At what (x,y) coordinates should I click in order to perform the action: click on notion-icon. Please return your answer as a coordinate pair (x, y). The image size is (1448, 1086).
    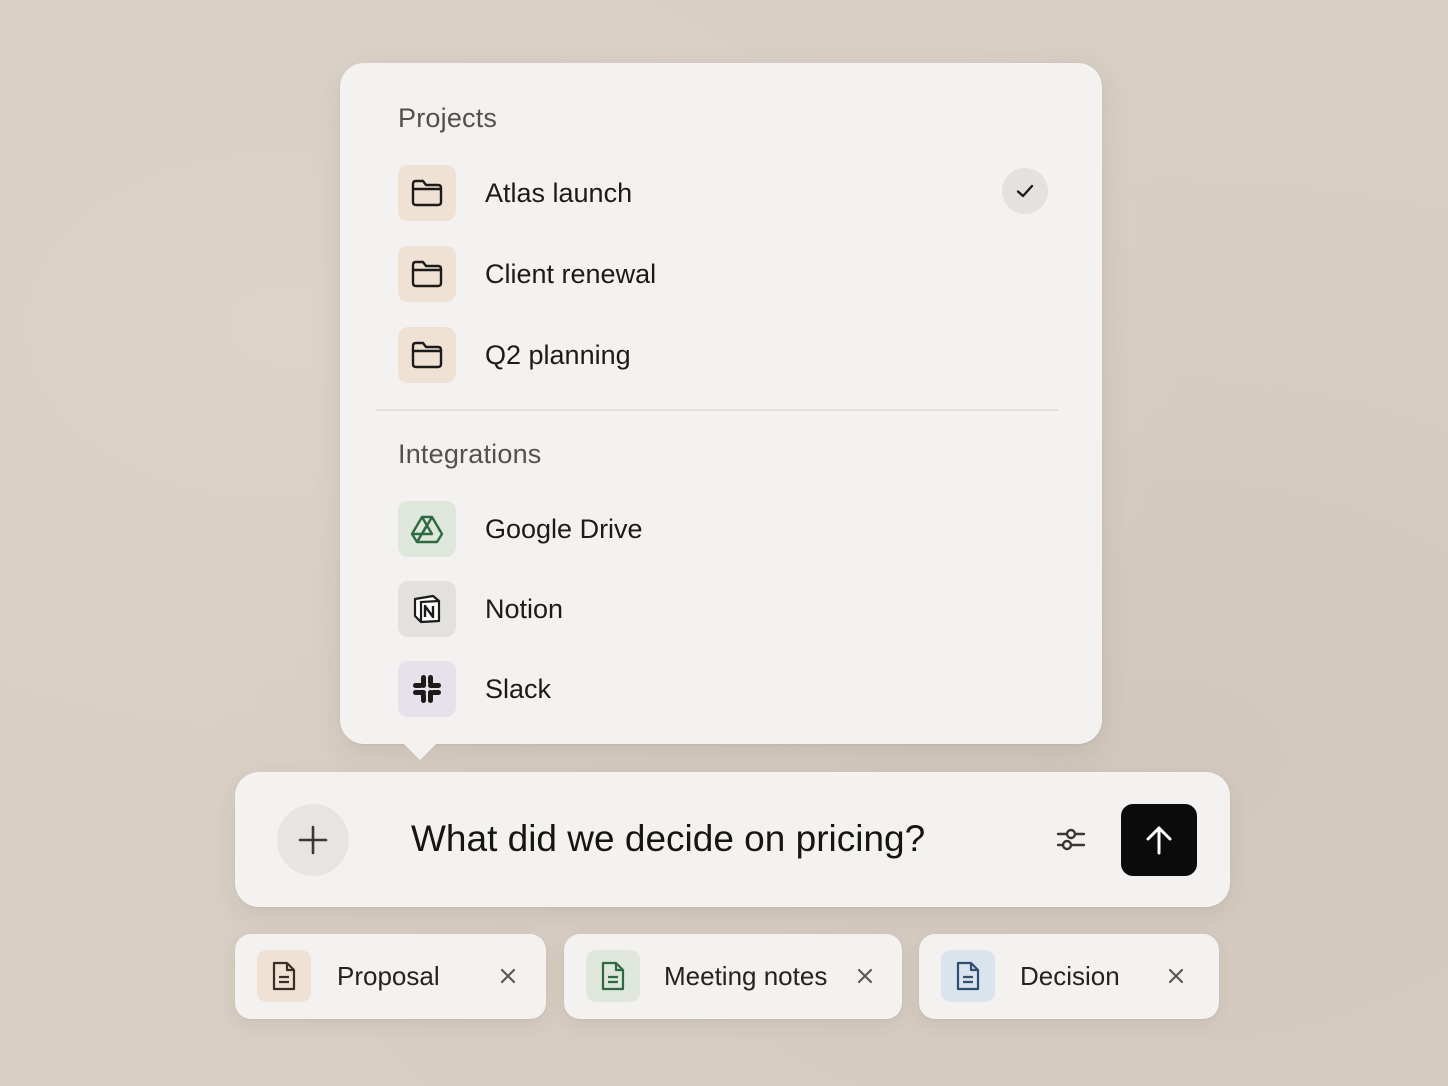
    Looking at the image, I should click on (427, 609).